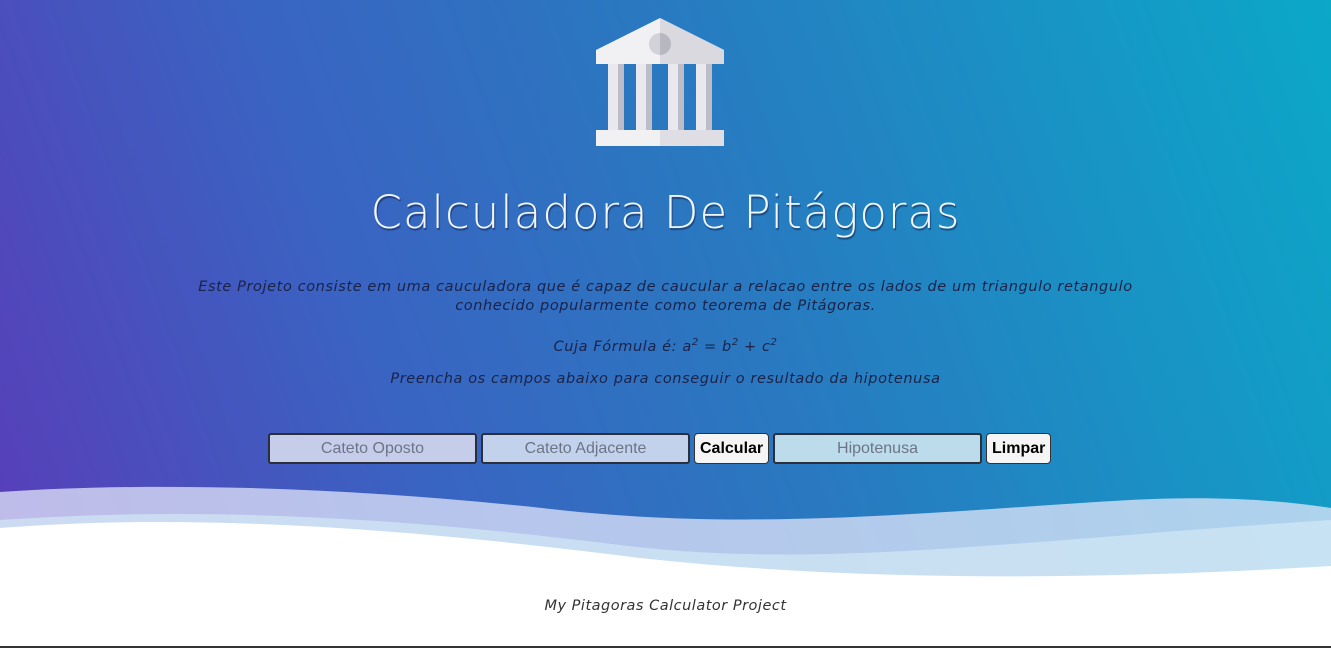 The width and height of the screenshot is (1331, 648). I want to click on cateto-oposto-input, so click(372, 448).